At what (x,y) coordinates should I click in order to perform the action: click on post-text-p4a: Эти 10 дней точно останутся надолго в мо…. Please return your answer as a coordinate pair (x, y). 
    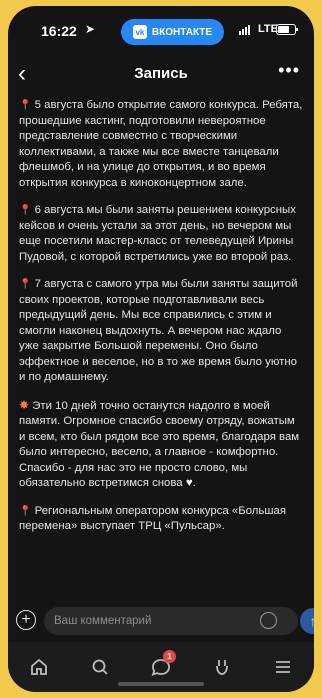
    Looking at the image, I should click on (159, 429).